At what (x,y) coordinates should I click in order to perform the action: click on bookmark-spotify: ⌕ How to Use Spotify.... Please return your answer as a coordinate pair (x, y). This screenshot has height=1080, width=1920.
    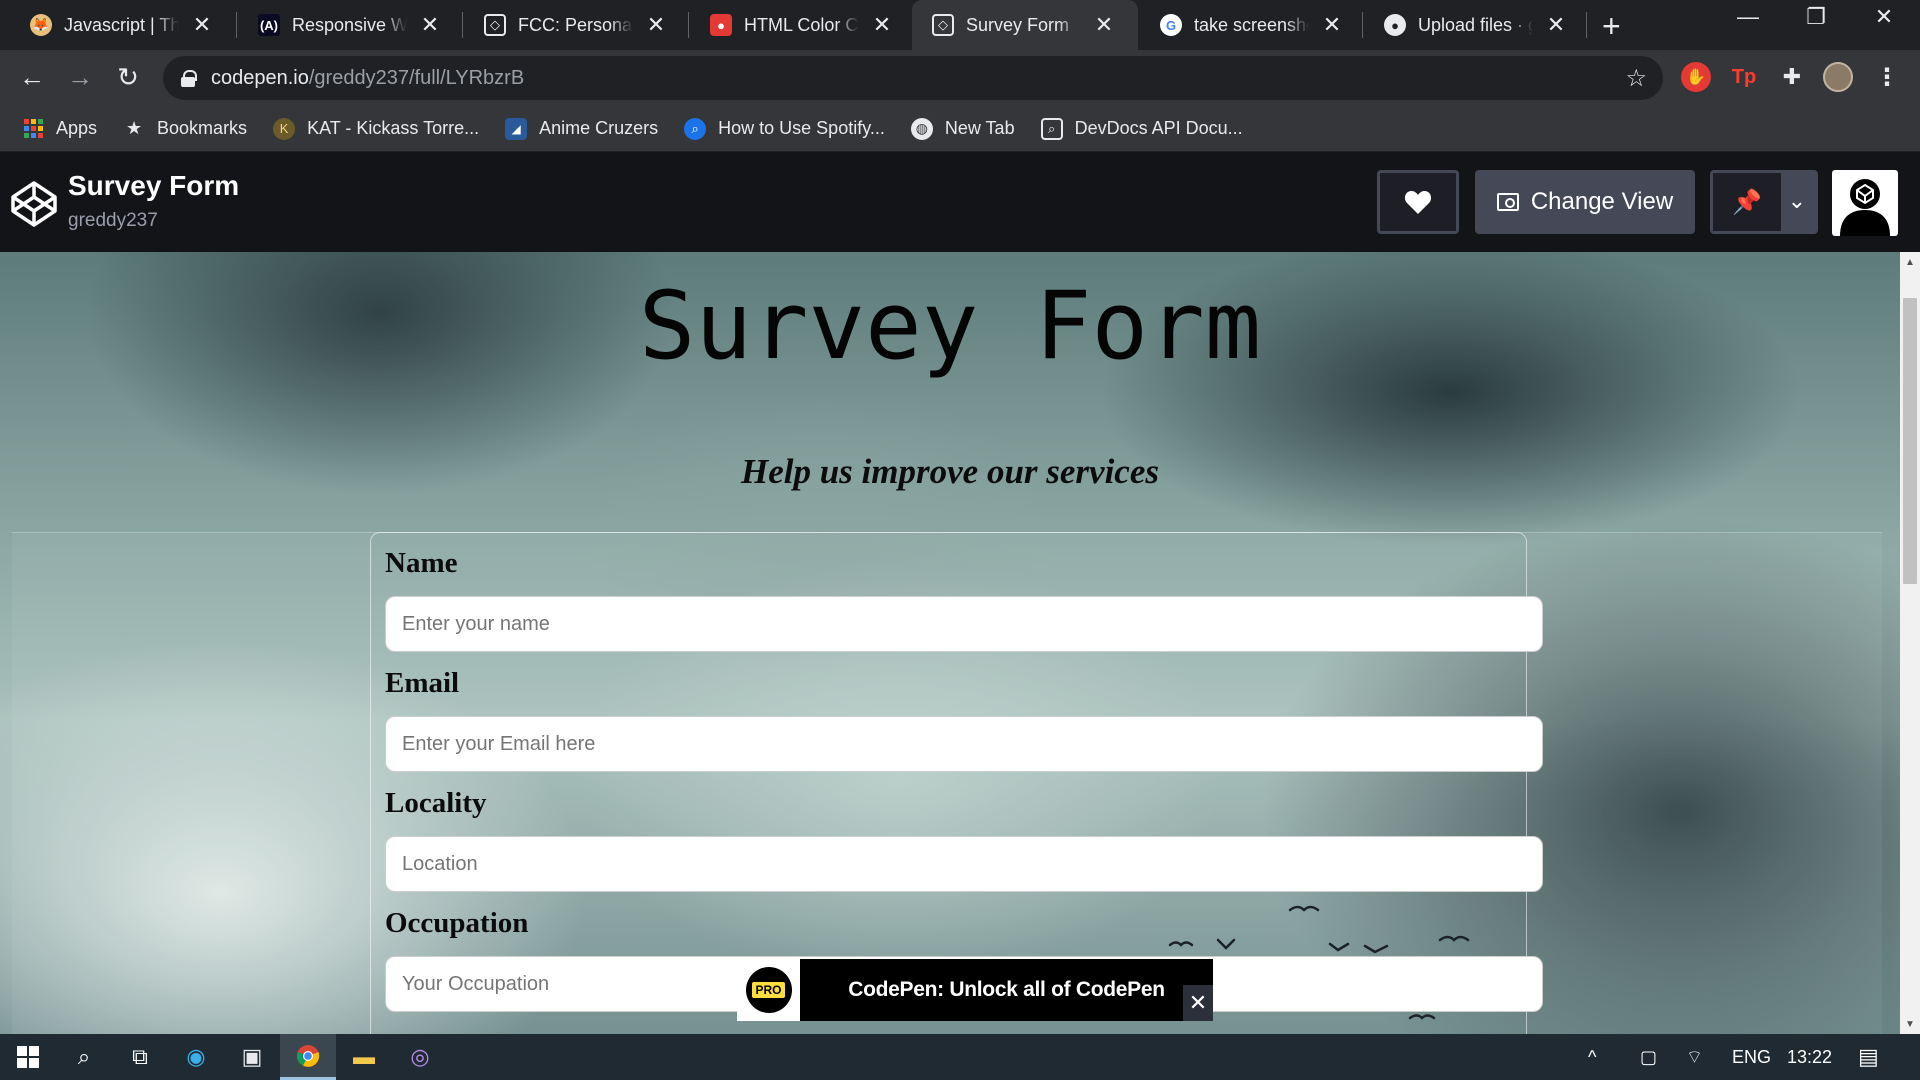
    Looking at the image, I should click on (784, 128).